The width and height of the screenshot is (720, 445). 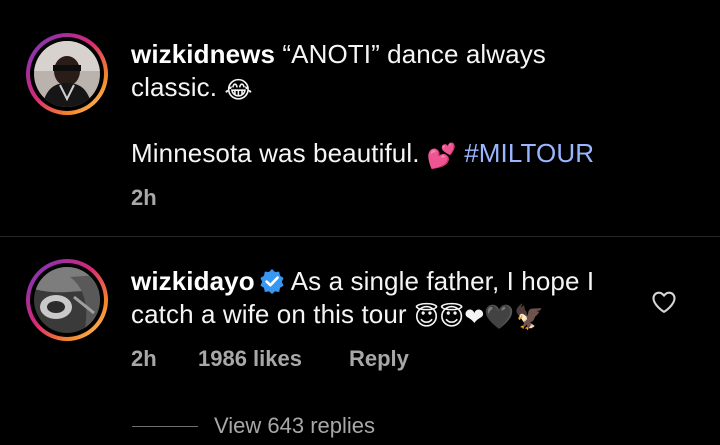 What do you see at coordinates (294, 426) in the screenshot?
I see `view-replies-button: View 643 replies` at bounding box center [294, 426].